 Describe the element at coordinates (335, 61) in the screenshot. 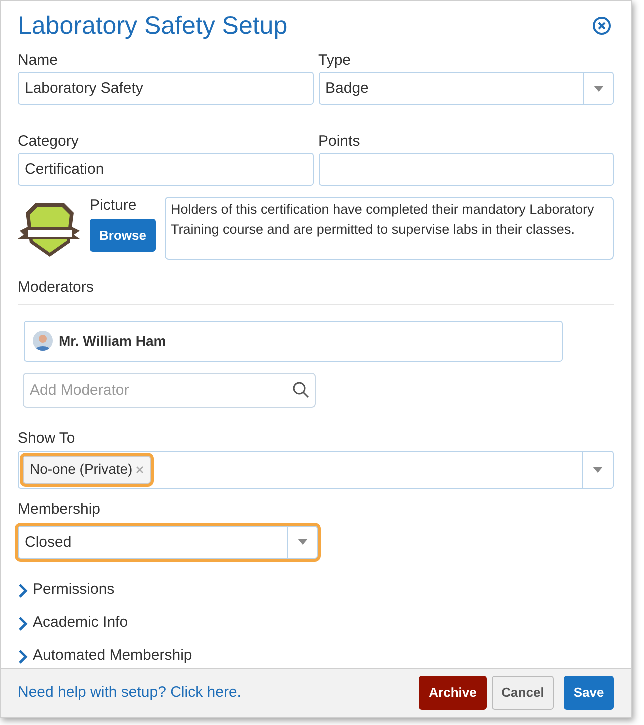

I see `field-label: Type` at that location.